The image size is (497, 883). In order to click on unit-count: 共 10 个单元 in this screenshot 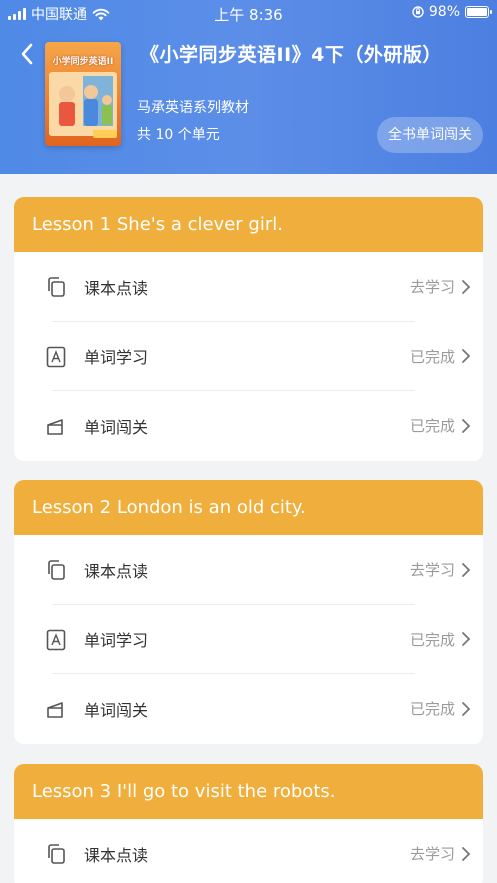, I will do `click(178, 135)`.